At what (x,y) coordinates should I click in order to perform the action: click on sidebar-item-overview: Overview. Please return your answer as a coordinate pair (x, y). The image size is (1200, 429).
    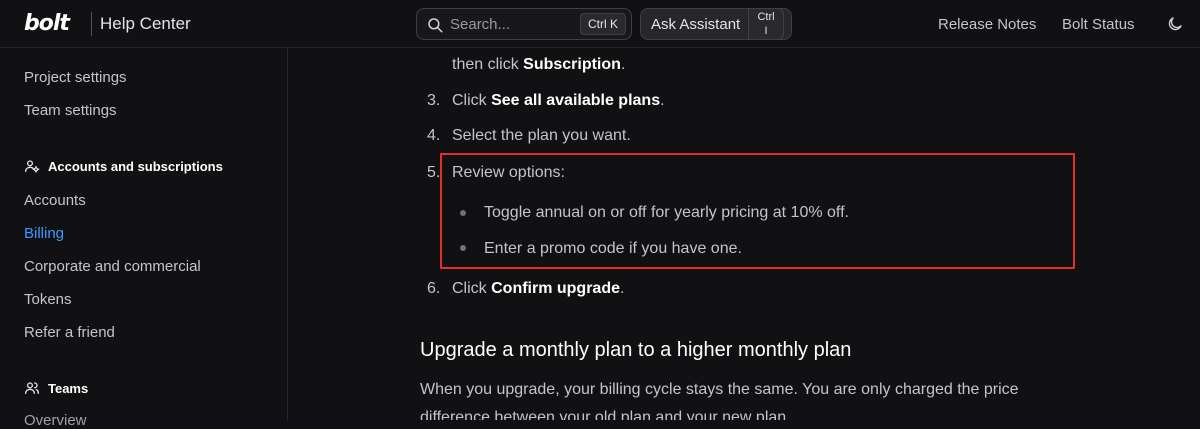
    Looking at the image, I should click on (55, 420).